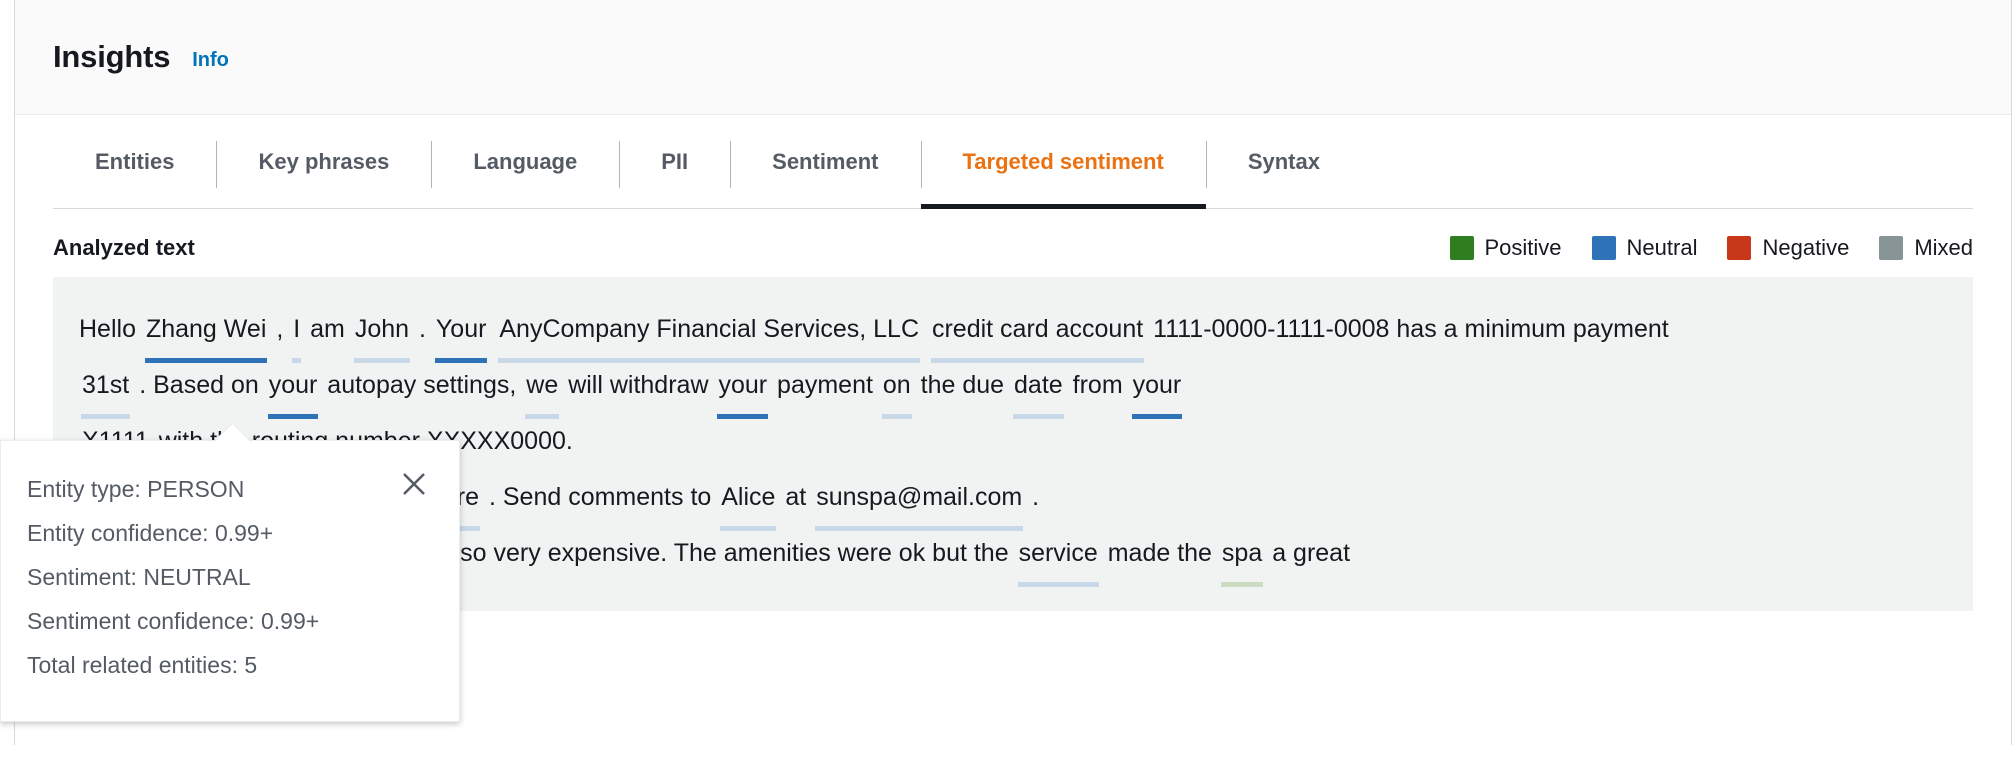  Describe the element at coordinates (422, 385) in the screenshot. I see `text-fragment: autopay settings,` at that location.